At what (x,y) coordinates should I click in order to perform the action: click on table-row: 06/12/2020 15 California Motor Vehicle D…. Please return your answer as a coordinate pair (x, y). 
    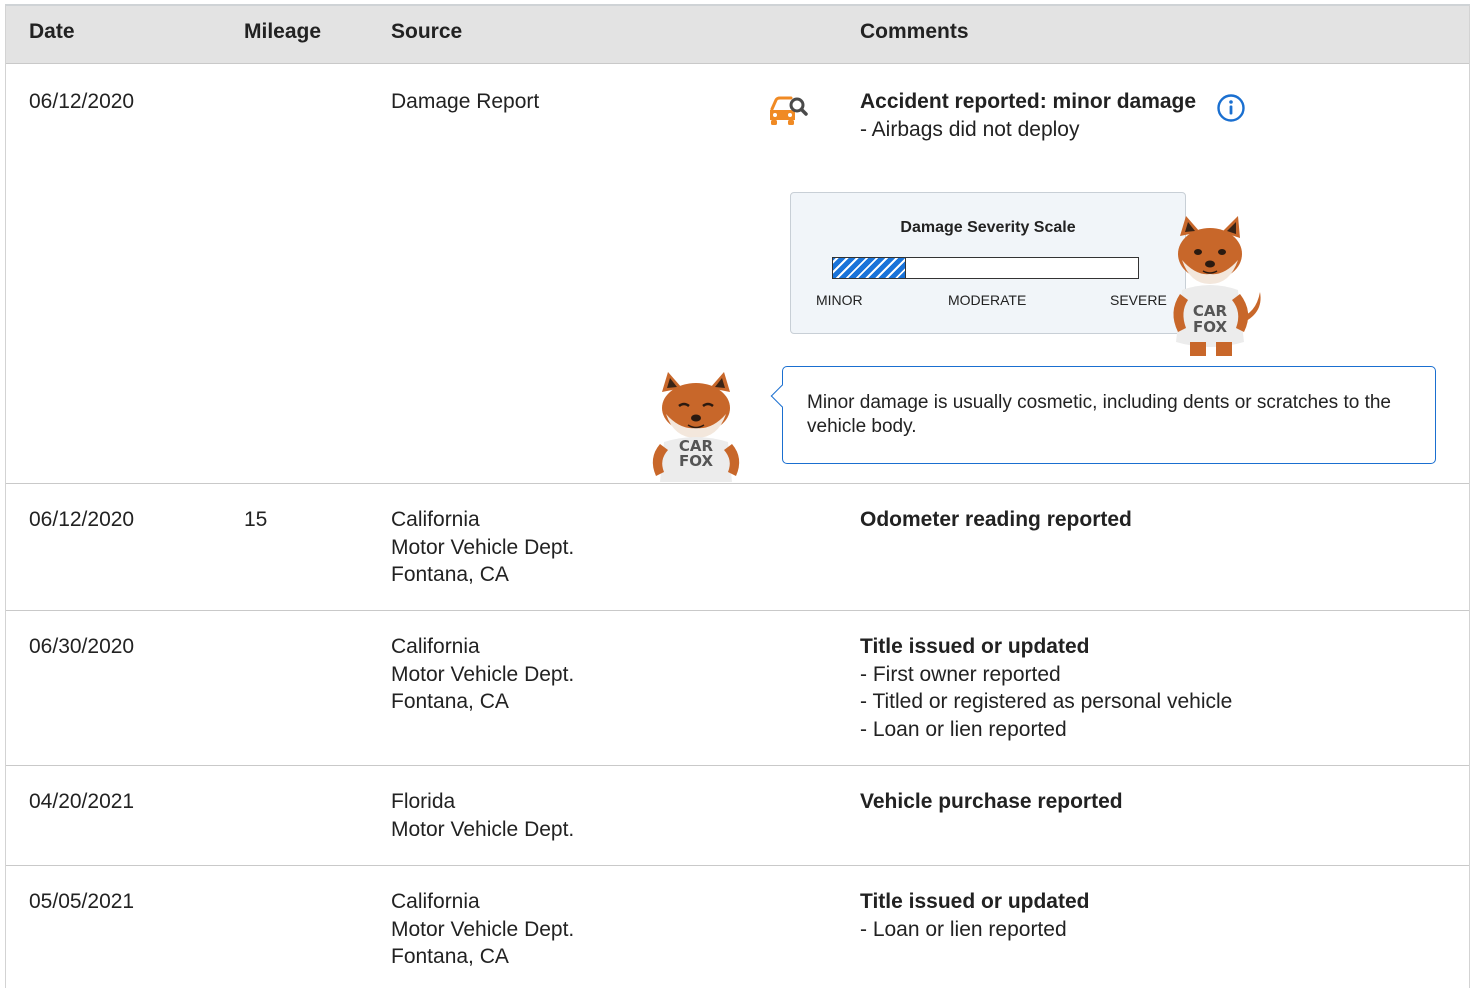
    Looking at the image, I should click on (737, 547).